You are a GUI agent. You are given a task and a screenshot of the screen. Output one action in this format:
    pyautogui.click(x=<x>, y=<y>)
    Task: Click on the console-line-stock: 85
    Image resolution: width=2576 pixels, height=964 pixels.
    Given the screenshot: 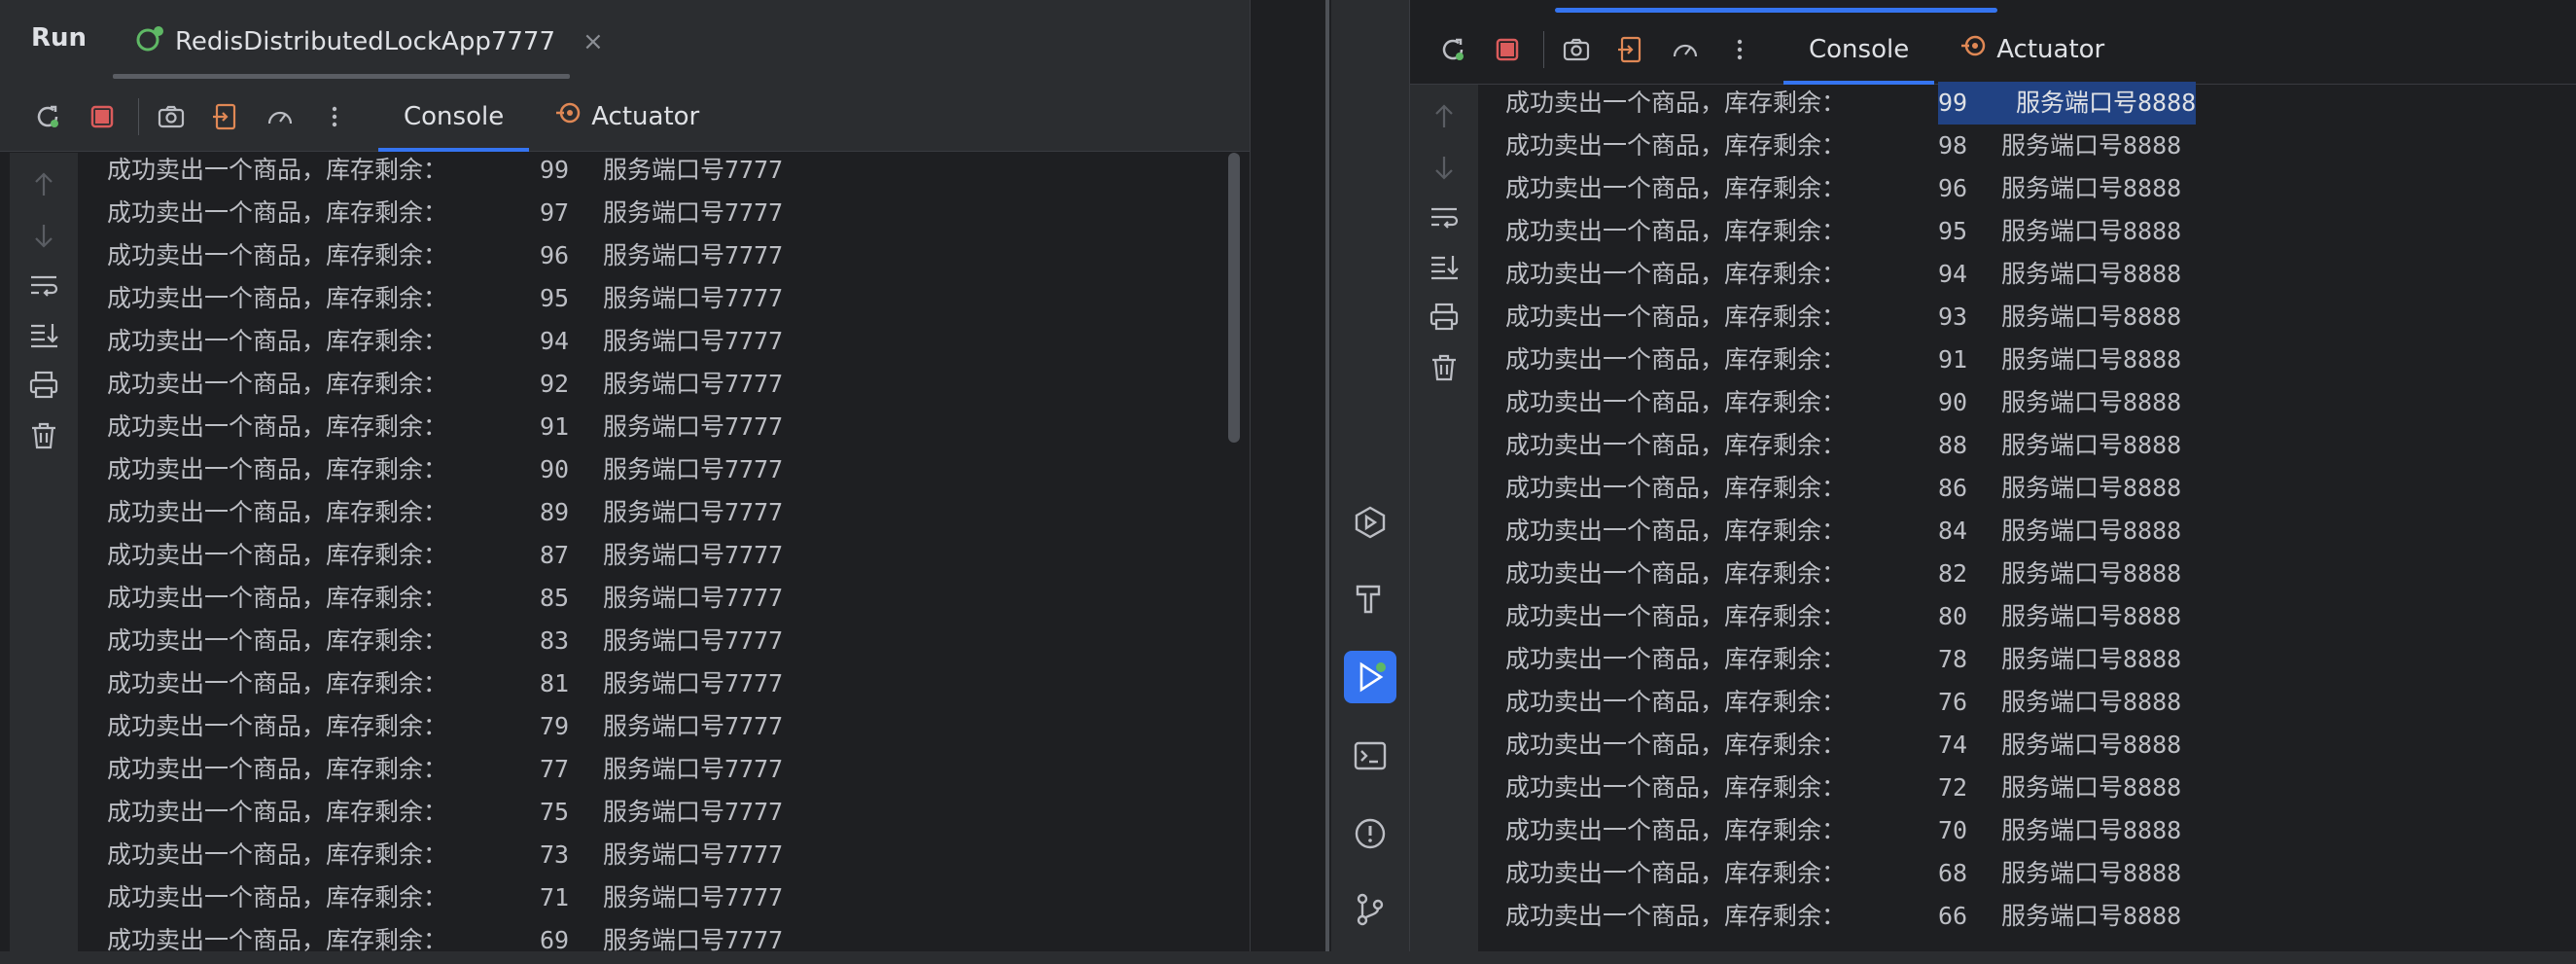 What is the action you would take?
    pyautogui.click(x=555, y=598)
    